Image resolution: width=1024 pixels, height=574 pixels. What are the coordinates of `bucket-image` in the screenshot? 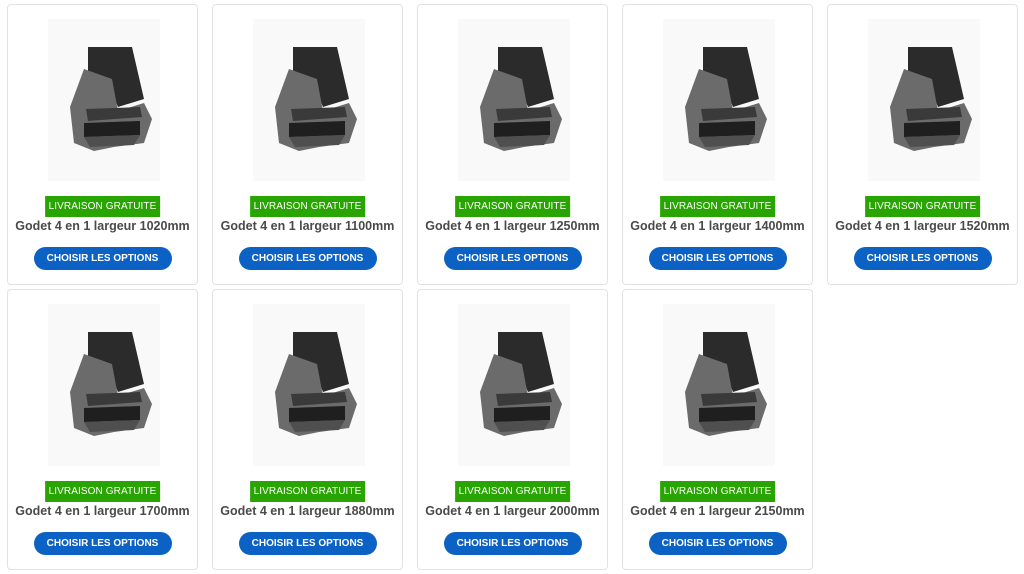 It's located at (111, 99).